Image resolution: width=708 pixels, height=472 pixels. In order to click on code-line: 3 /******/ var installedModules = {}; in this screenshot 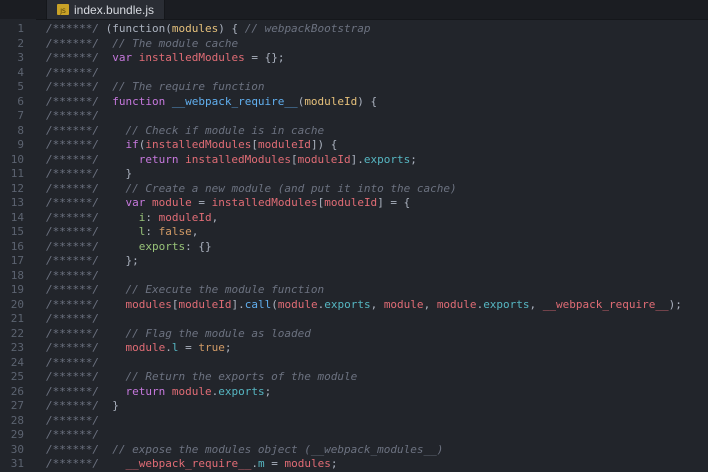, I will do `click(354, 58)`.